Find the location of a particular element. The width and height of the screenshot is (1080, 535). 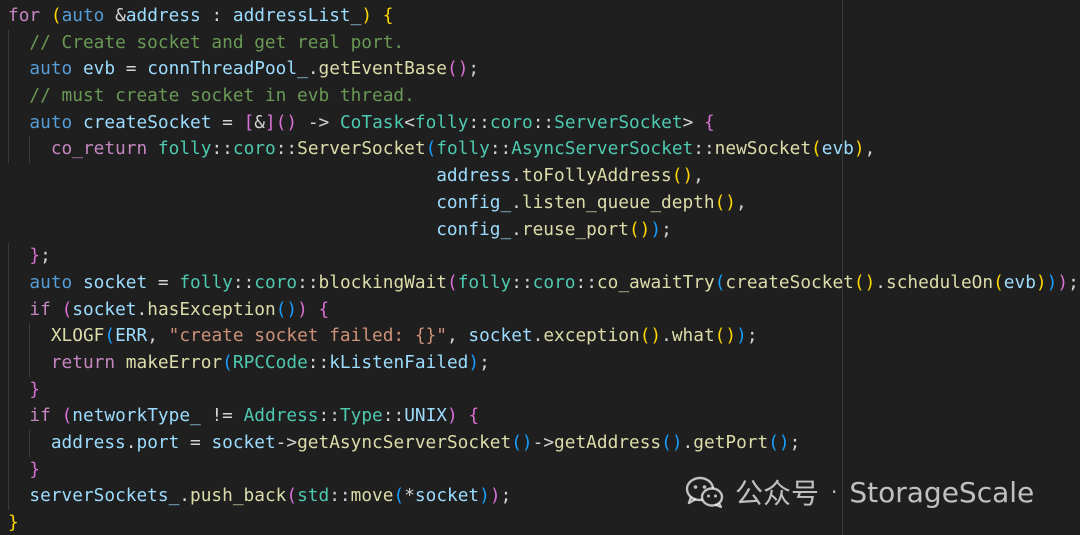

code-token: "create socket failed: {}" is located at coordinates (307, 336).